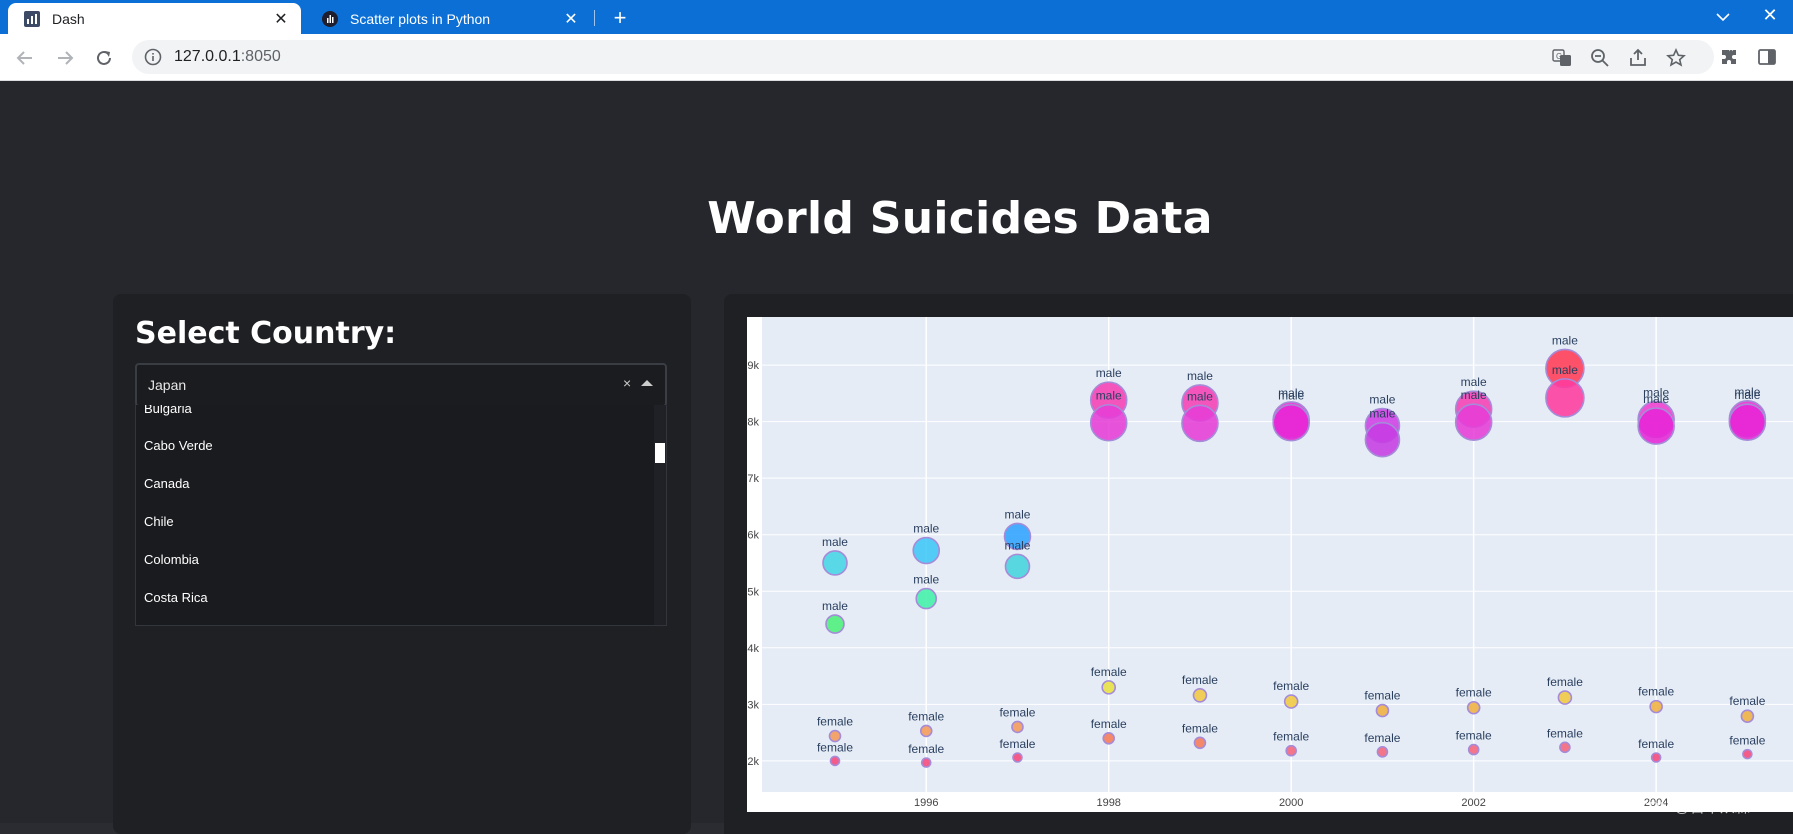 This screenshot has width=1793, height=834. I want to click on extensions-icon, so click(1729, 57).